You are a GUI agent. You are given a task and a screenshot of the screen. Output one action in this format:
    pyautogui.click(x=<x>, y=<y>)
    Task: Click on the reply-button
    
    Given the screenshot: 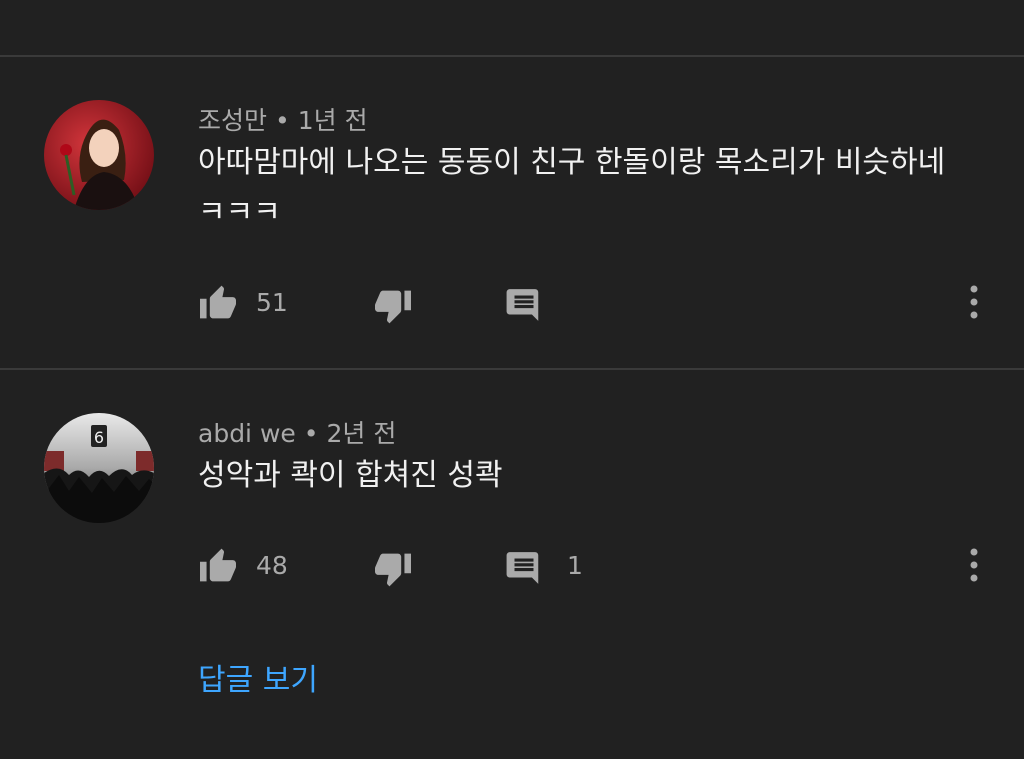 What is the action you would take?
    pyautogui.click(x=524, y=302)
    